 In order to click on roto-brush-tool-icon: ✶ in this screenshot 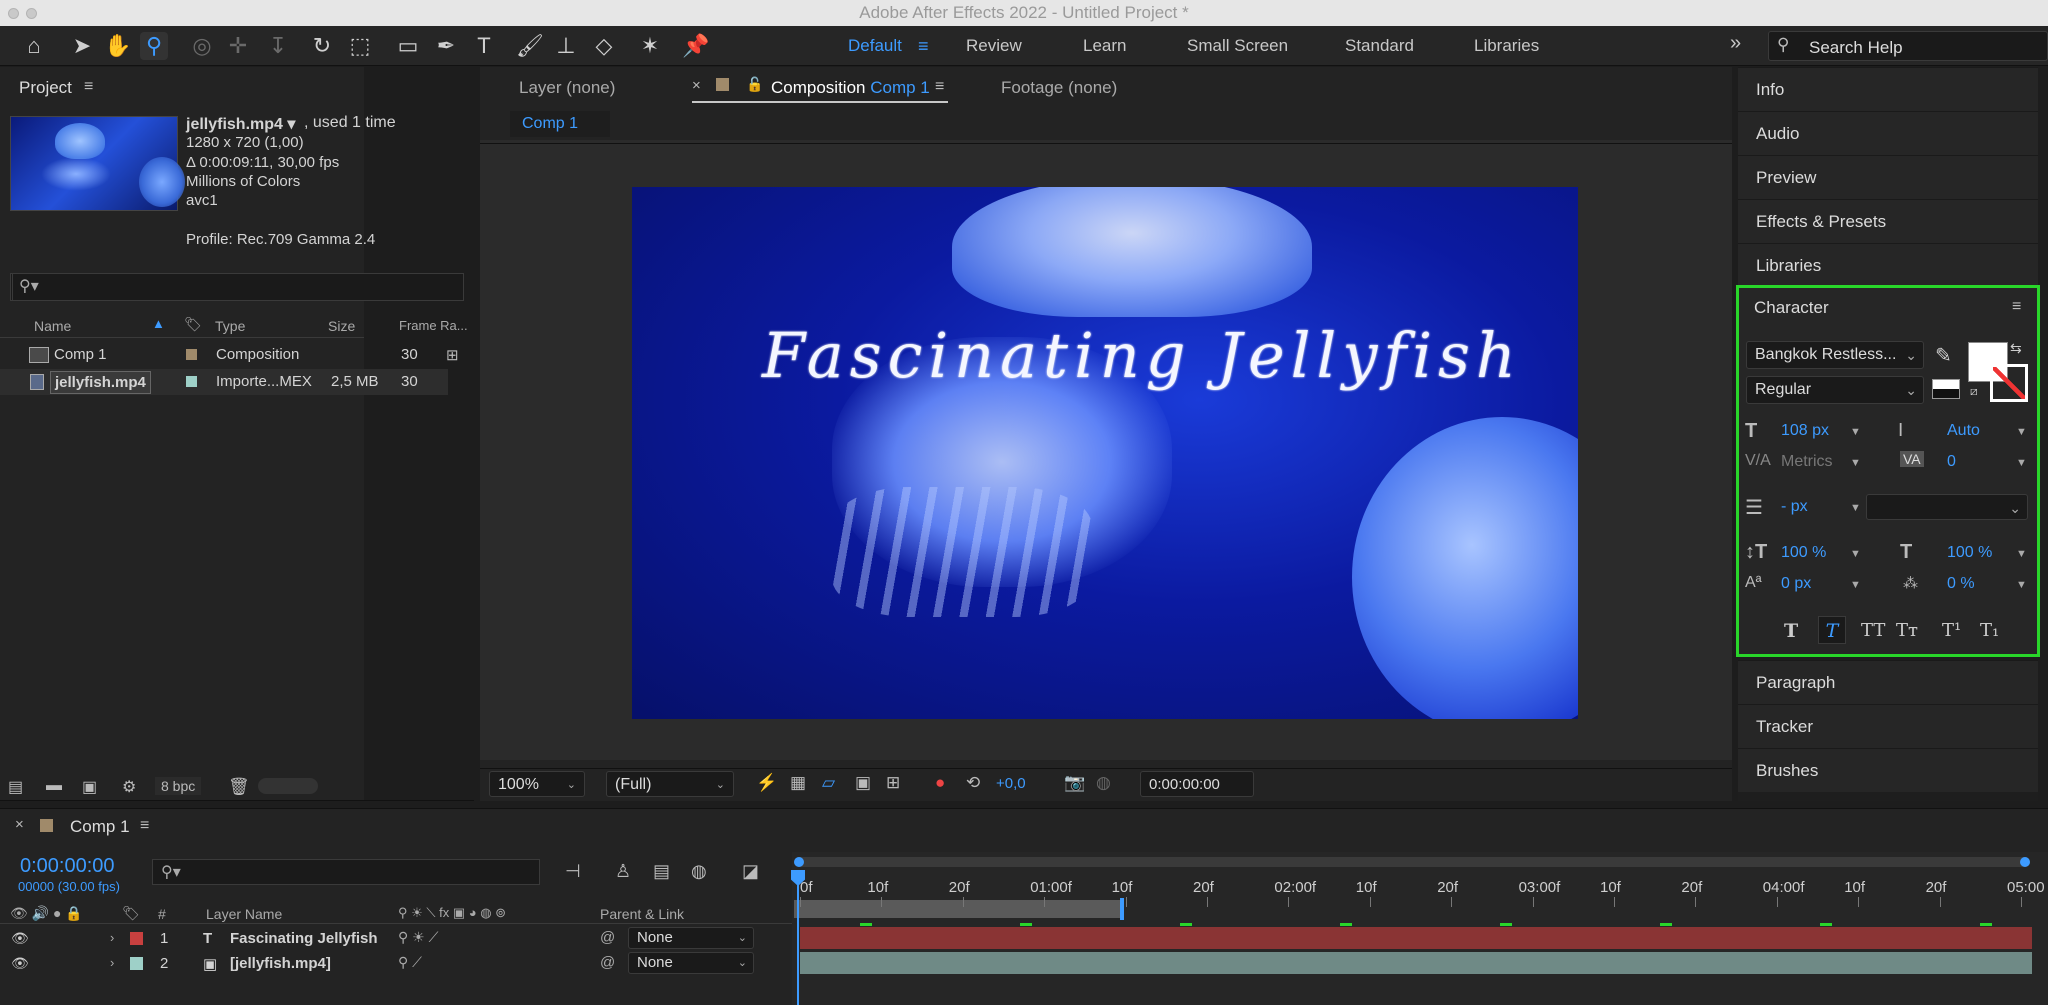, I will do `click(650, 46)`.